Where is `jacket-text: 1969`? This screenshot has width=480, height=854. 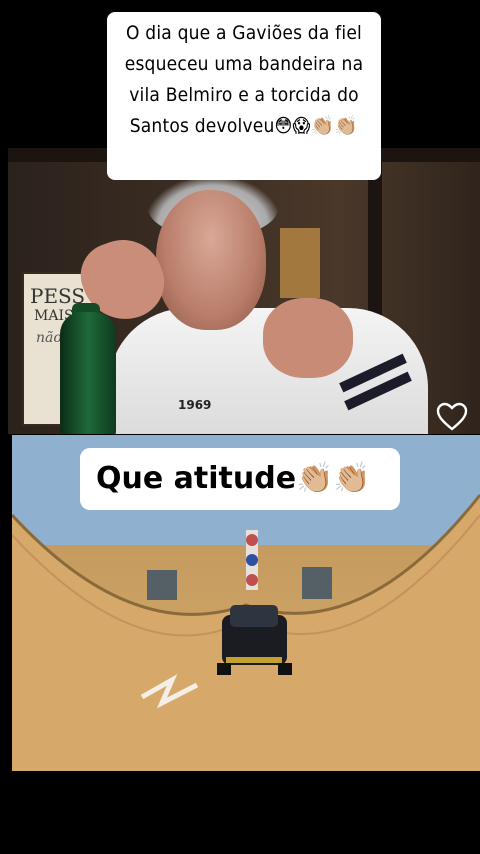
jacket-text: 1969 is located at coordinates (195, 405).